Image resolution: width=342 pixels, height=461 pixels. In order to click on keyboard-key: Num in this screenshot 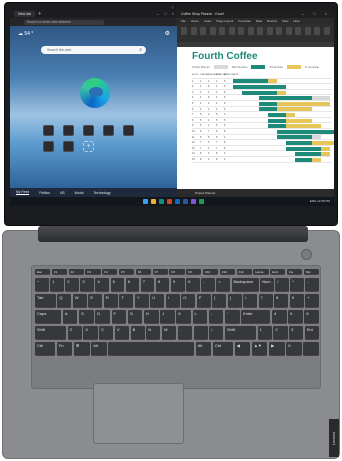, I will do `click(267, 284)`.